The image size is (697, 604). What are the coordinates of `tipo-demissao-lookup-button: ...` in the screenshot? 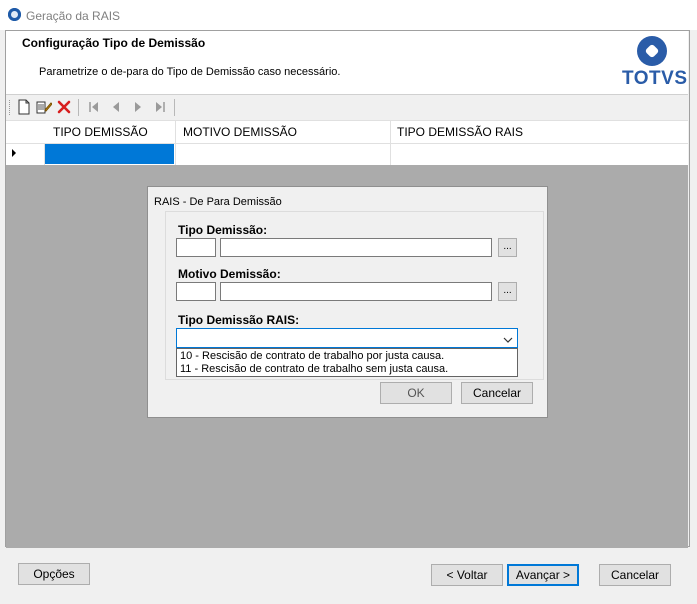 It's located at (507, 247).